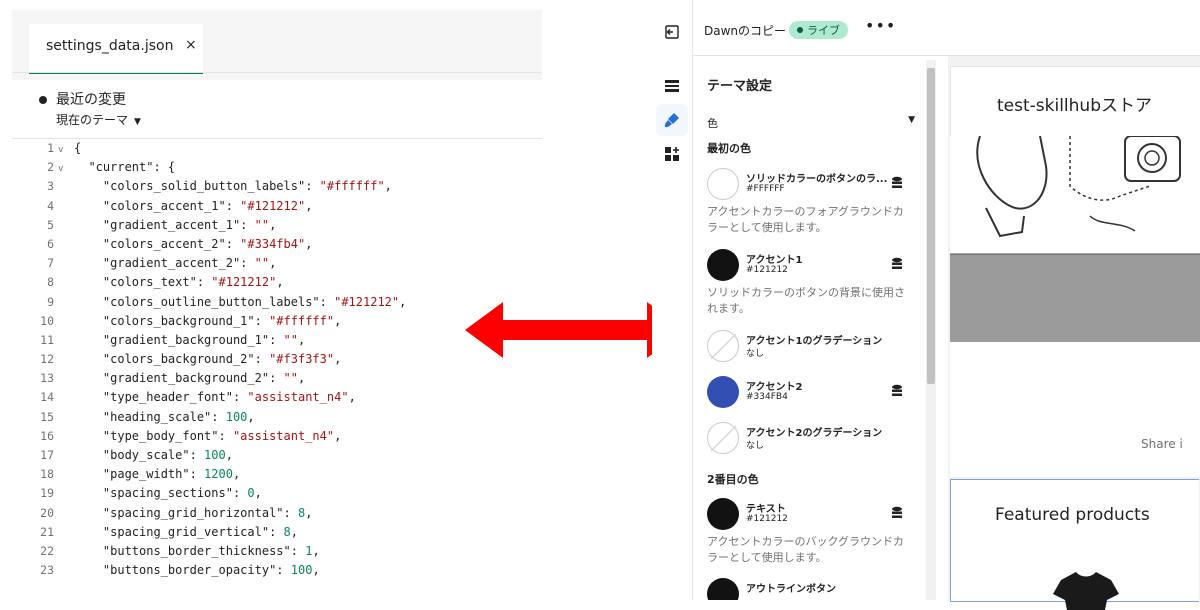 This screenshot has height=610, width=1200. Describe the element at coordinates (1074, 544) in the screenshot. I see `featured-products-section: Featured products` at that location.